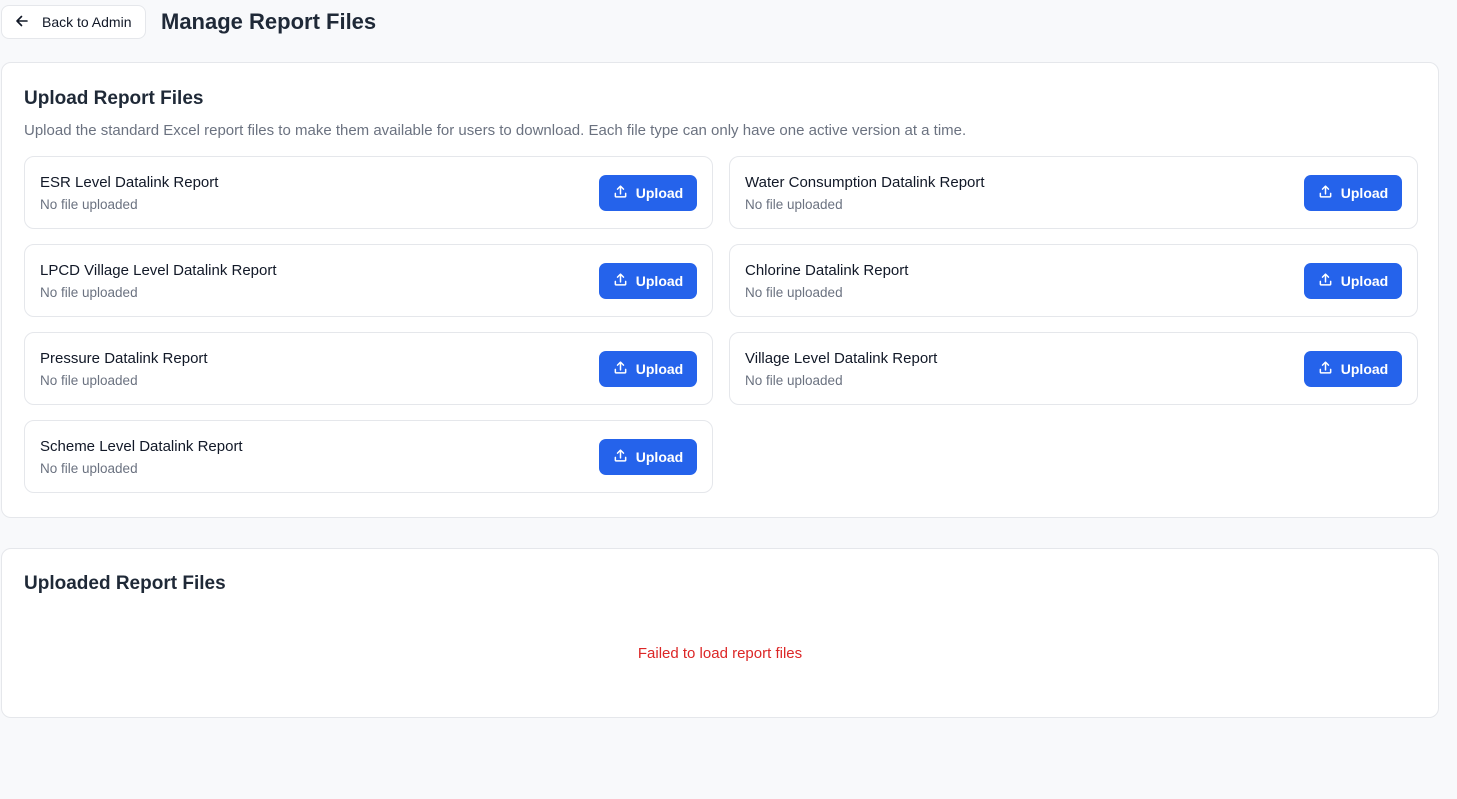 This screenshot has height=799, width=1457. I want to click on top-bar: Back to Admin Manage Report Files, so click(188, 22).